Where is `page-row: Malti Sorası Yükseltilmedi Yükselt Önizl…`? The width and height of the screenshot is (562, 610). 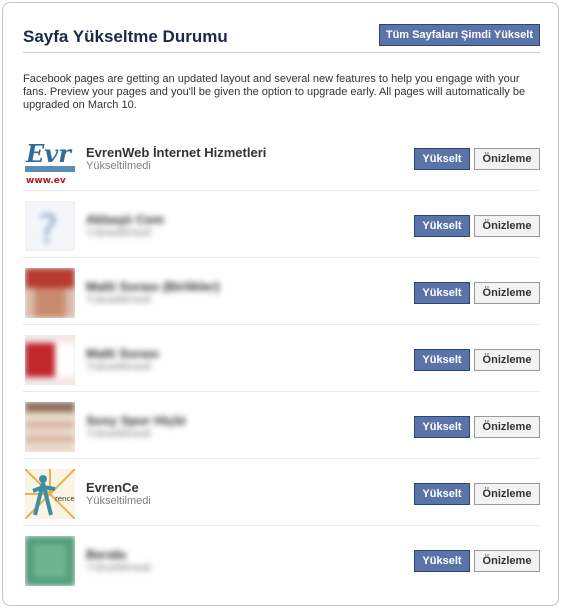
page-row: Malti Sorası Yükseltilmedi Yükselt Önizl… is located at coordinates (281, 358).